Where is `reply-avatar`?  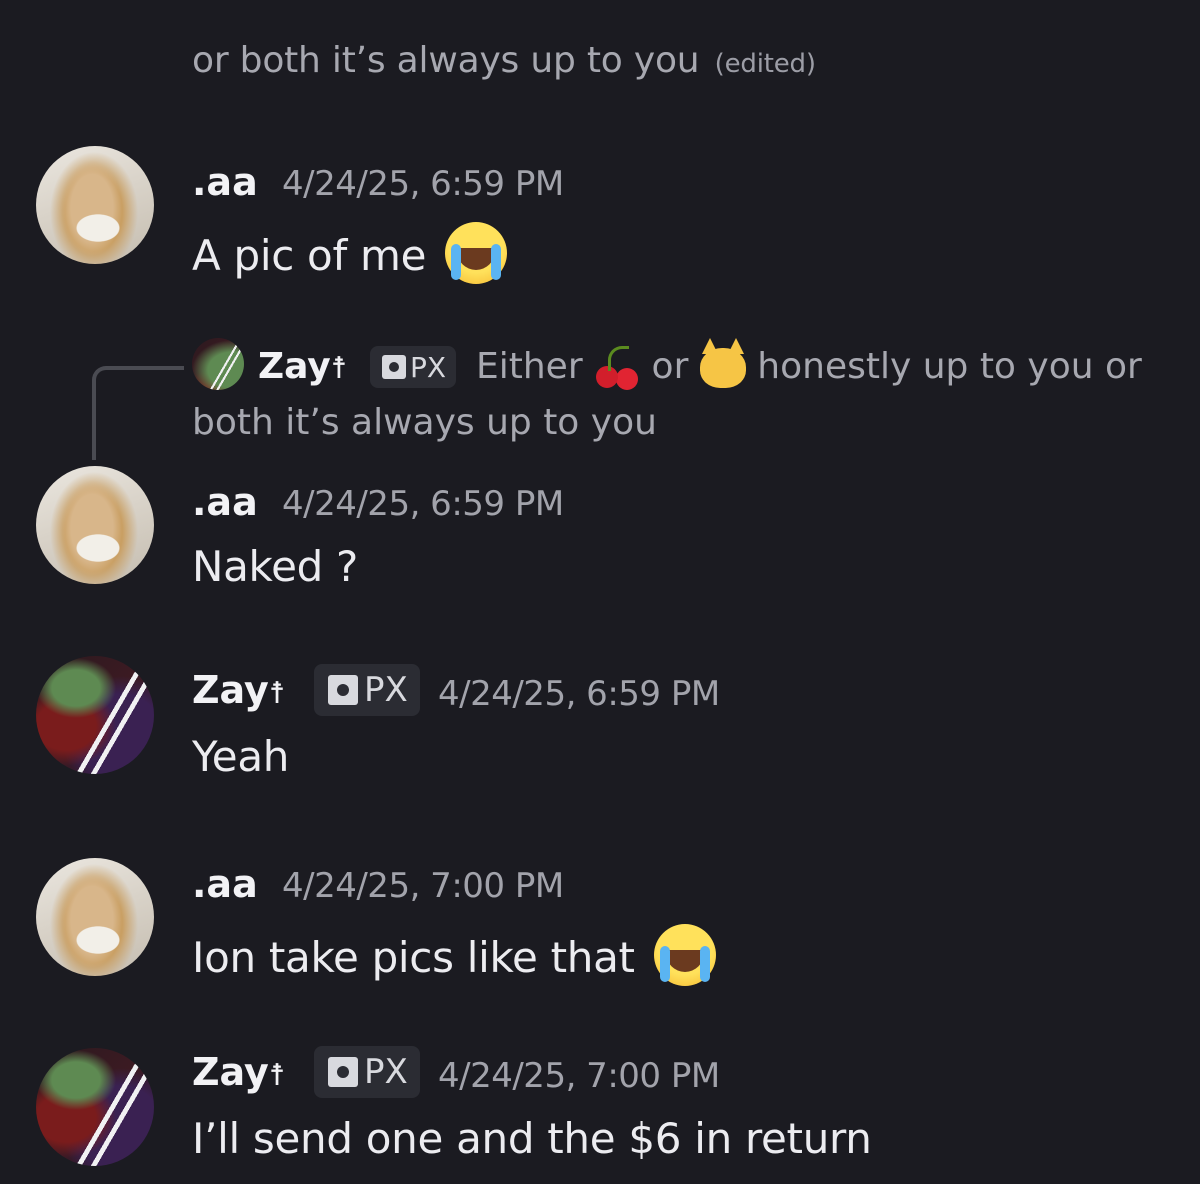 reply-avatar is located at coordinates (218, 364).